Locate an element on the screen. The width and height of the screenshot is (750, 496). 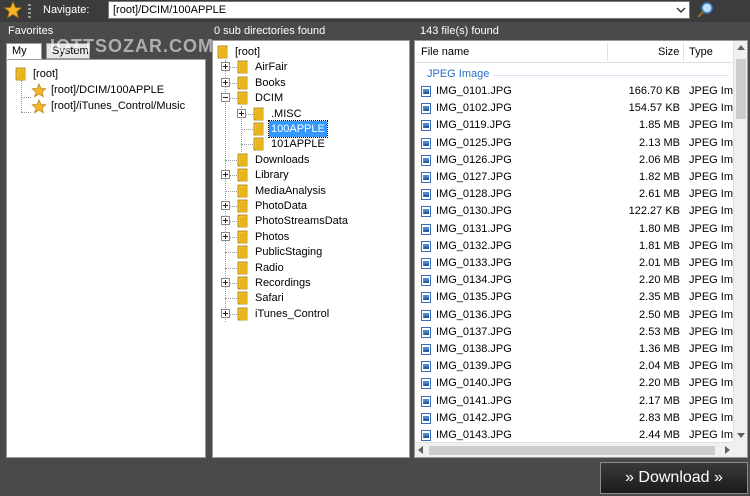
favorites-star-icon is located at coordinates (13, 9).